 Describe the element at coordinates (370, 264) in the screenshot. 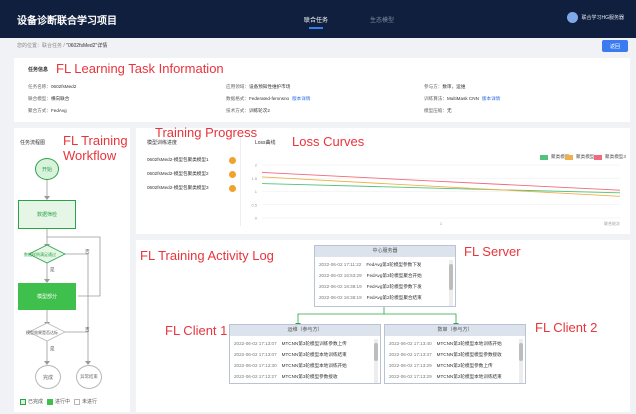

I see `server-log-row-1: 2022-06-02 17:11:22 FedAvg第3轮模型参数下发` at that location.